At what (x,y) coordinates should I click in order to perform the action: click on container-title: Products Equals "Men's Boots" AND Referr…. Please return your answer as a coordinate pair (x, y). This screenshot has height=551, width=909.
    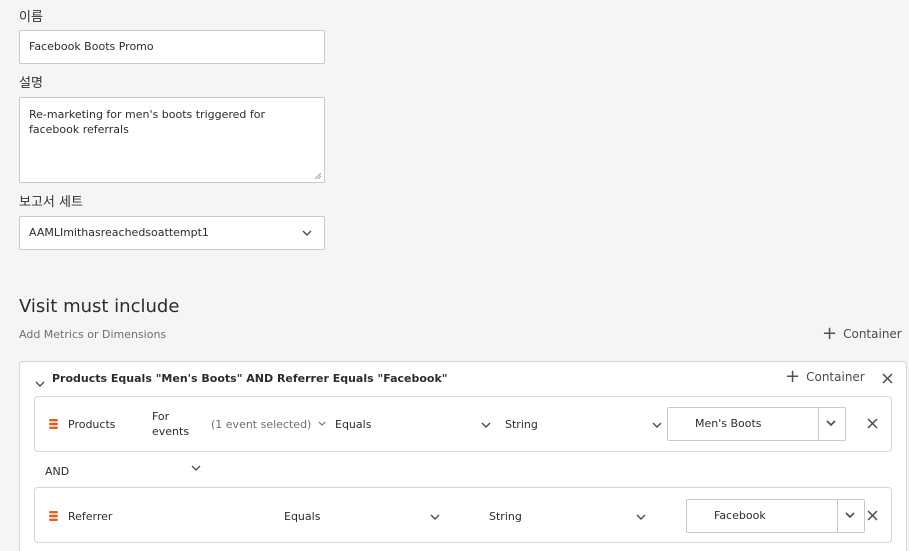
    Looking at the image, I should click on (250, 378).